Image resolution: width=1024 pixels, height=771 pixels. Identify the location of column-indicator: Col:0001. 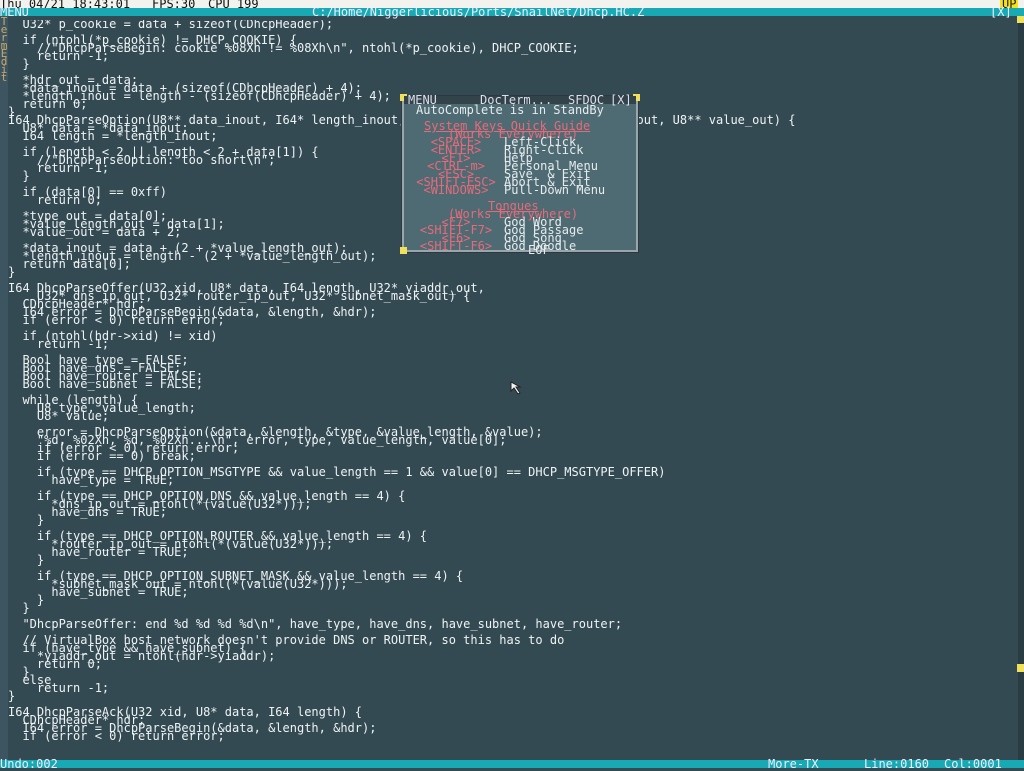
(973, 764).